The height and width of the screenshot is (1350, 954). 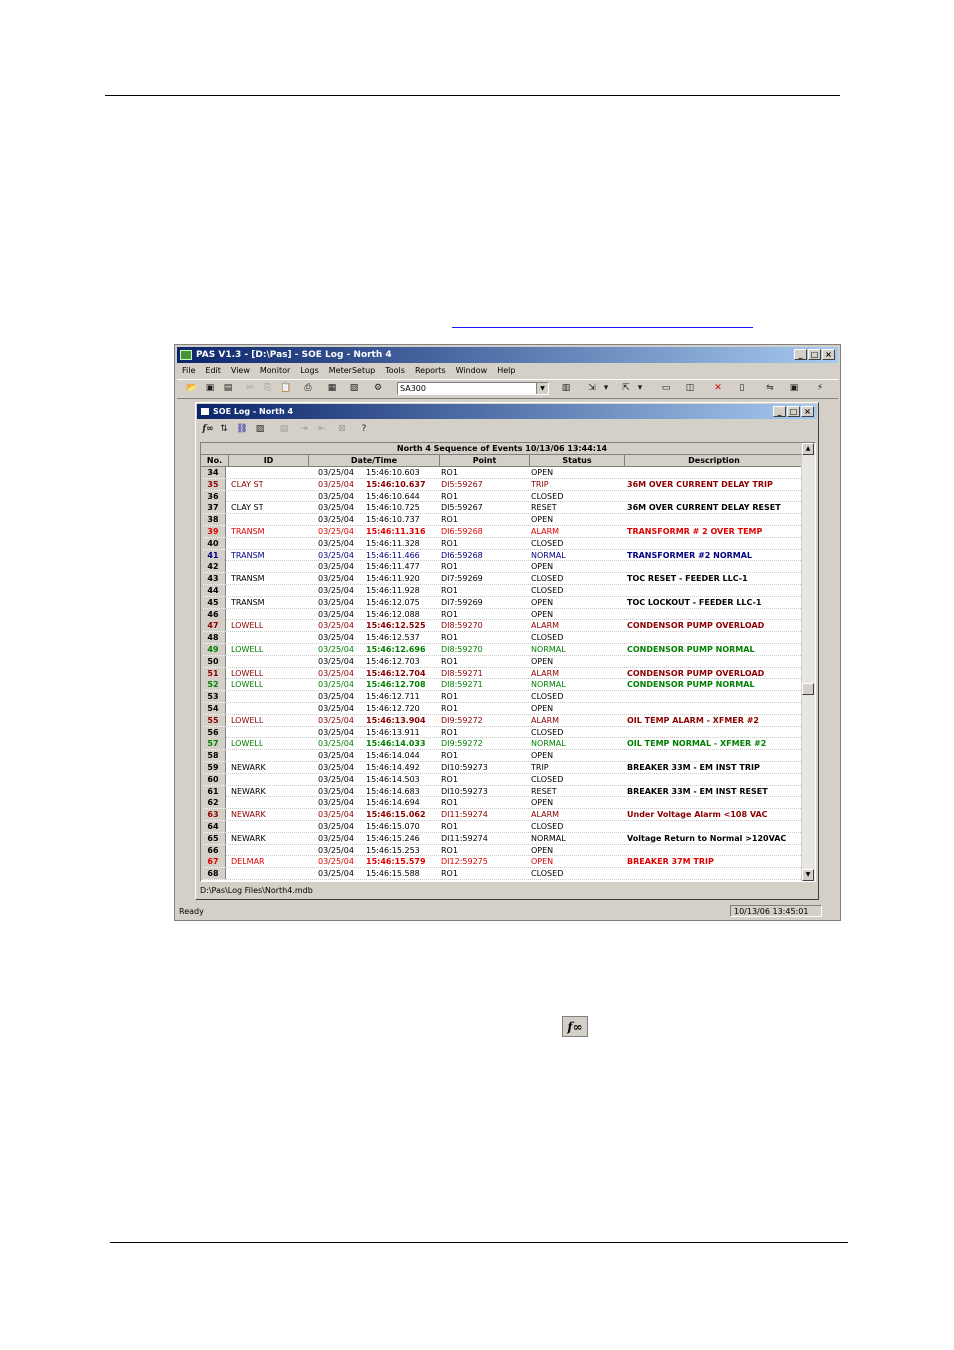 I want to click on table-row: 46 03/25/04 15:46:12.088 RO1 OPEN, so click(x=502, y=614).